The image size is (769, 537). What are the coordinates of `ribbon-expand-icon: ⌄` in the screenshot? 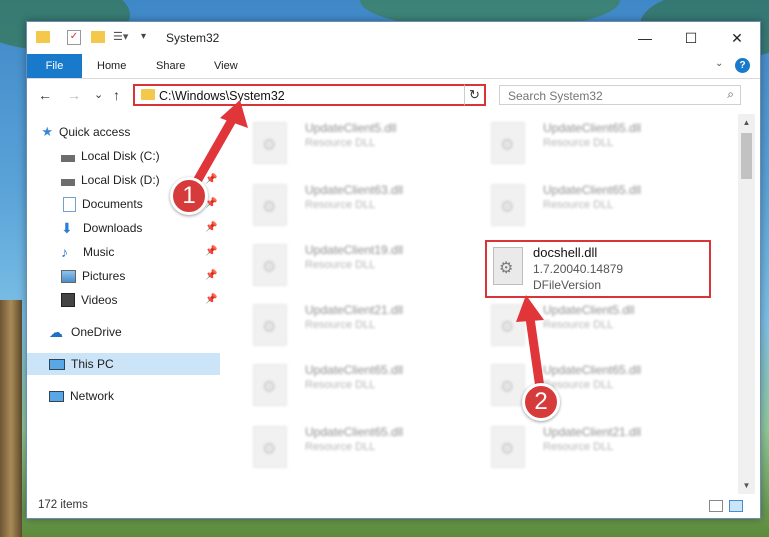 It's located at (719, 63).